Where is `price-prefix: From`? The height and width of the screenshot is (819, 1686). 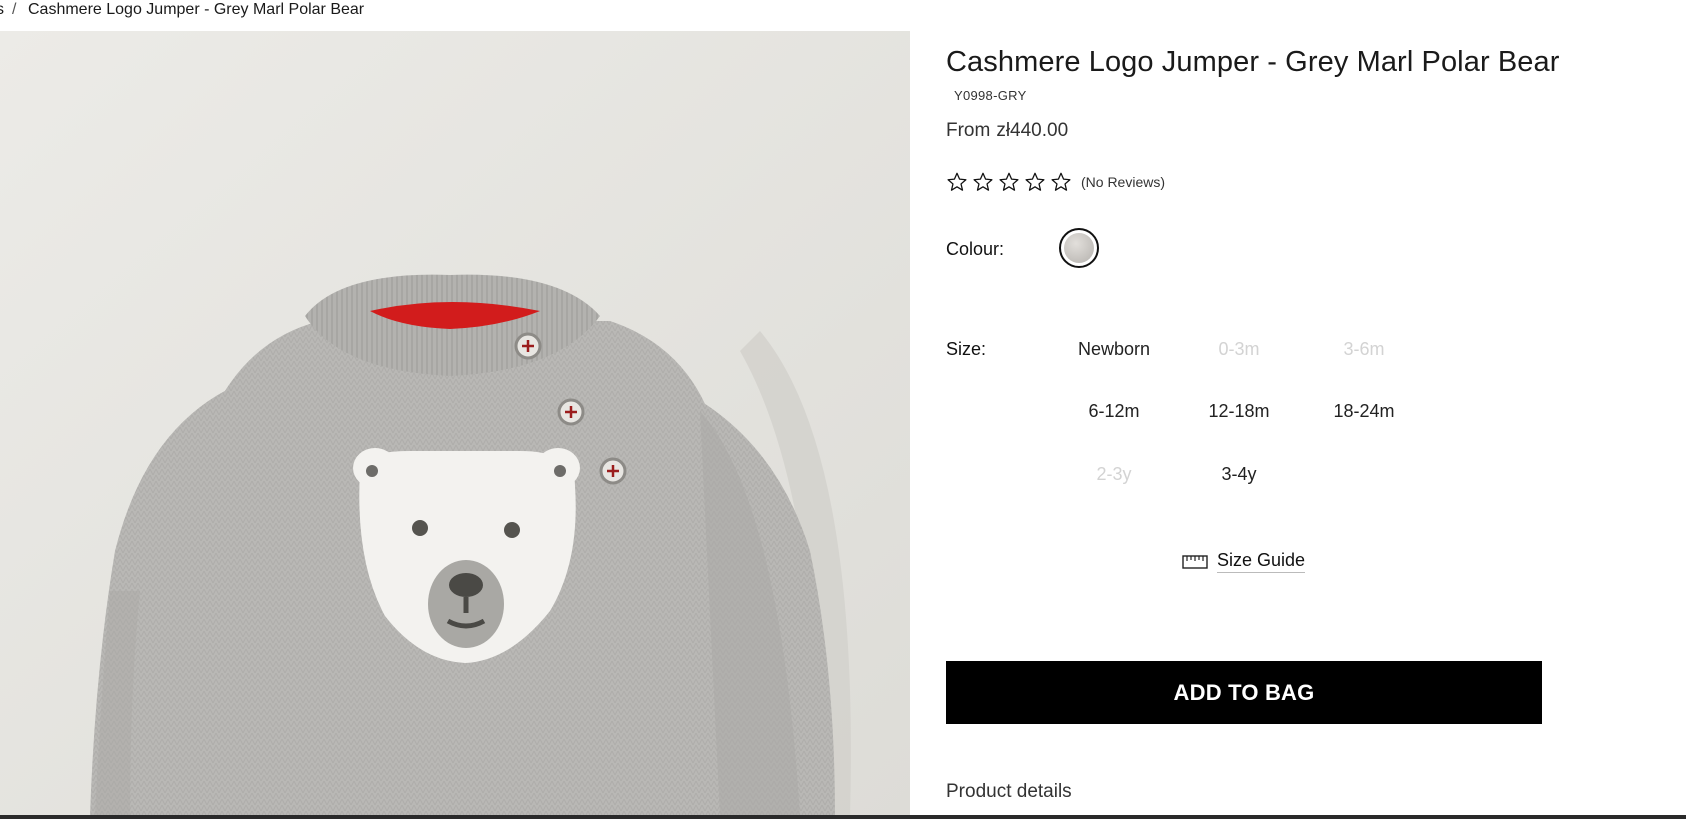 price-prefix: From is located at coordinates (968, 130).